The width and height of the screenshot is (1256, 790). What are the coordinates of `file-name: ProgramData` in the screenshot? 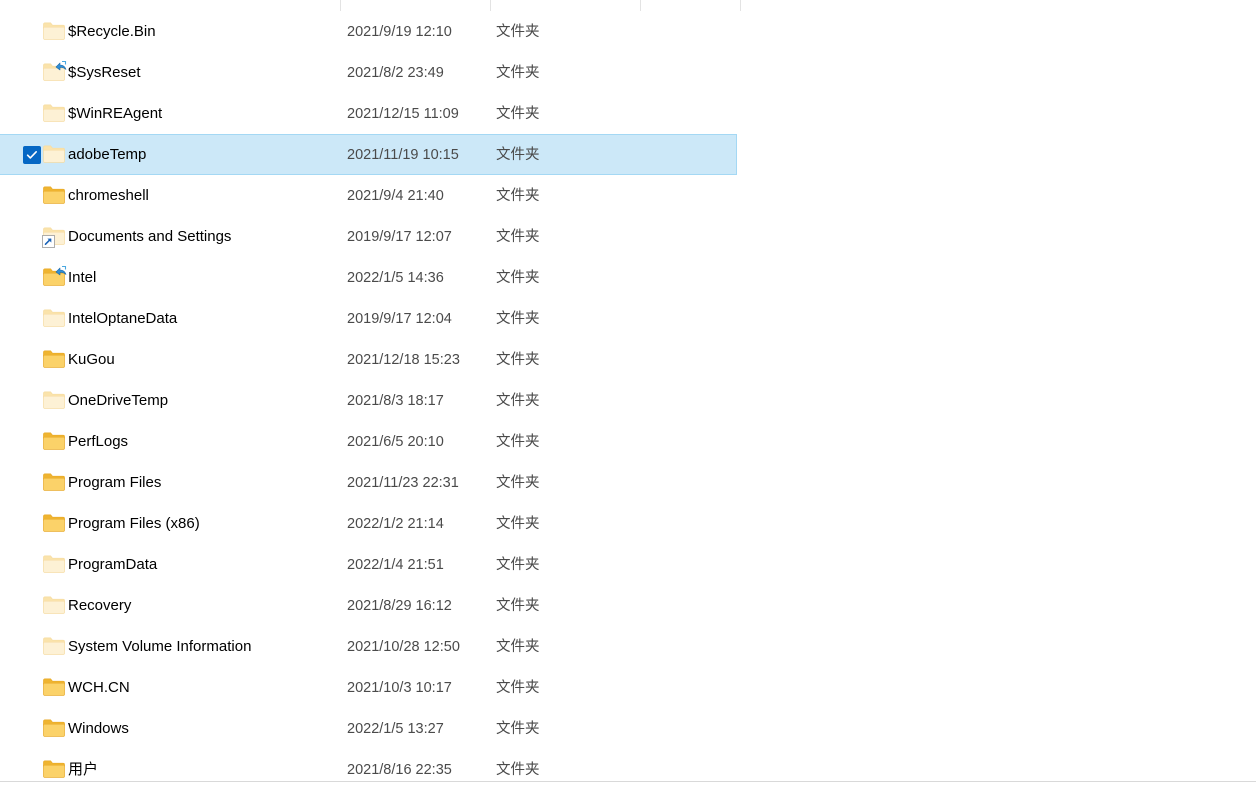 It's located at (203, 565).